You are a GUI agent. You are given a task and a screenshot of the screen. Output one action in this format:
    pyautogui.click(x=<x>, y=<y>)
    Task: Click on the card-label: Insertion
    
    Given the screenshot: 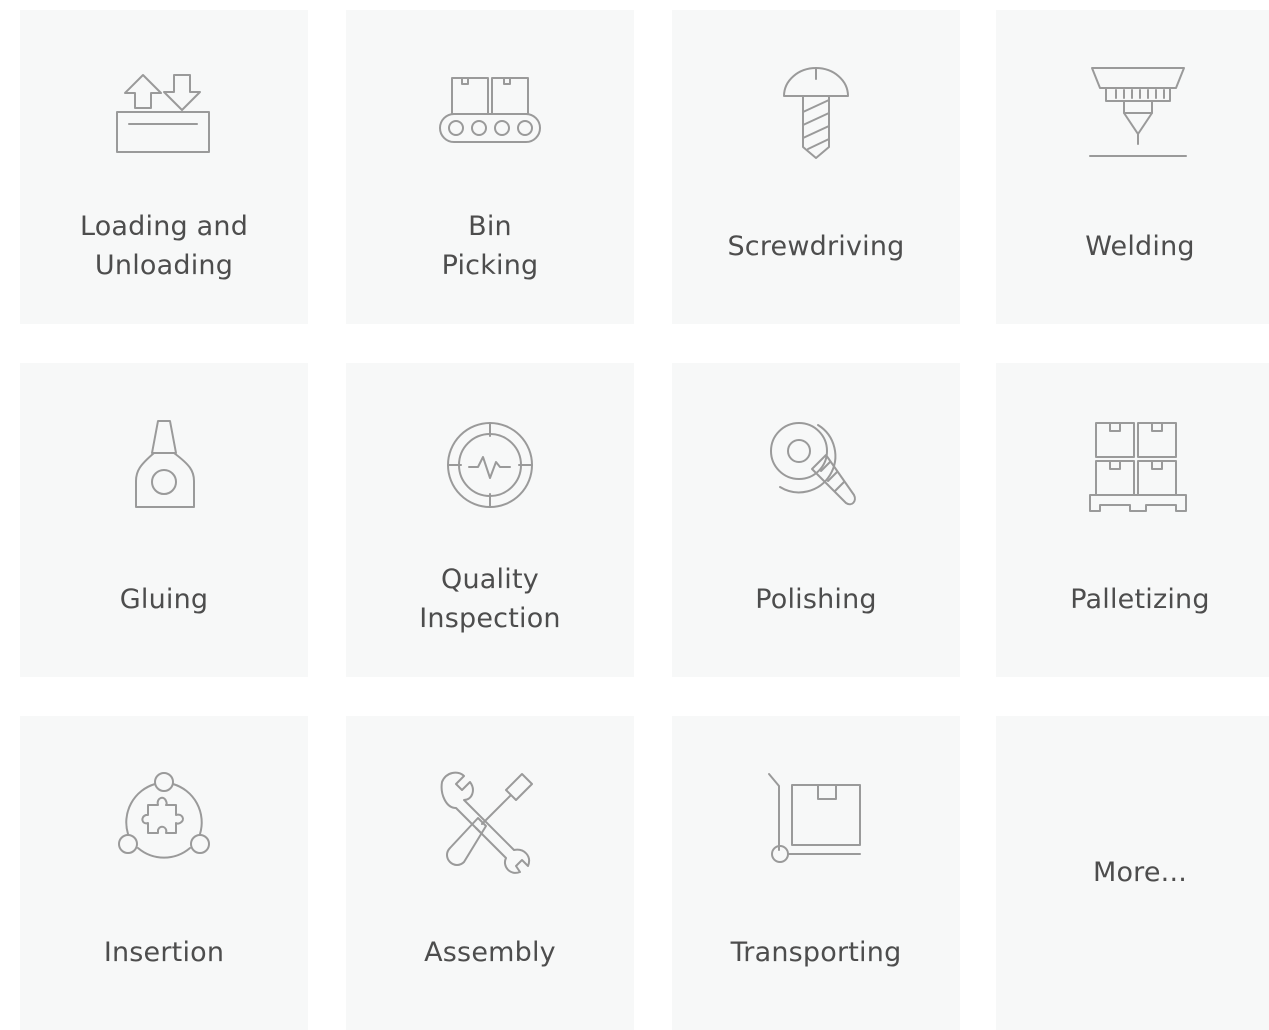 What is the action you would take?
    pyautogui.click(x=164, y=952)
    